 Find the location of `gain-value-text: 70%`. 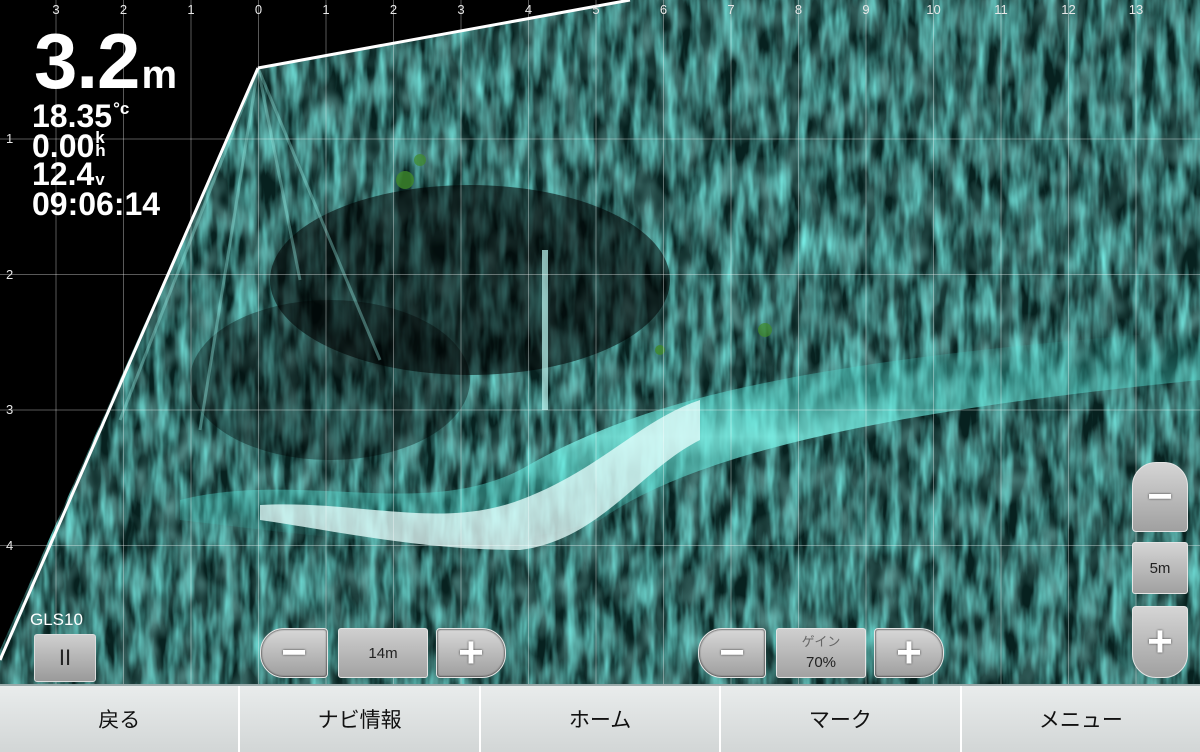

gain-value-text: 70% is located at coordinates (821, 662).